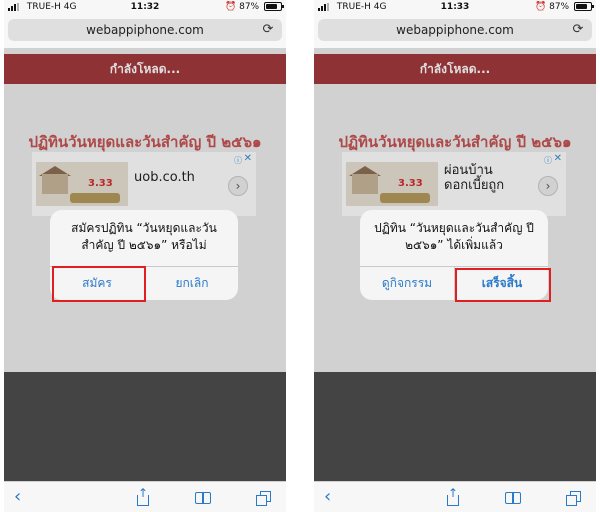  Describe the element at coordinates (455, 7) in the screenshot. I see `status-bar: TRUE-H 4G 11:33 ⏰ 87%` at that location.